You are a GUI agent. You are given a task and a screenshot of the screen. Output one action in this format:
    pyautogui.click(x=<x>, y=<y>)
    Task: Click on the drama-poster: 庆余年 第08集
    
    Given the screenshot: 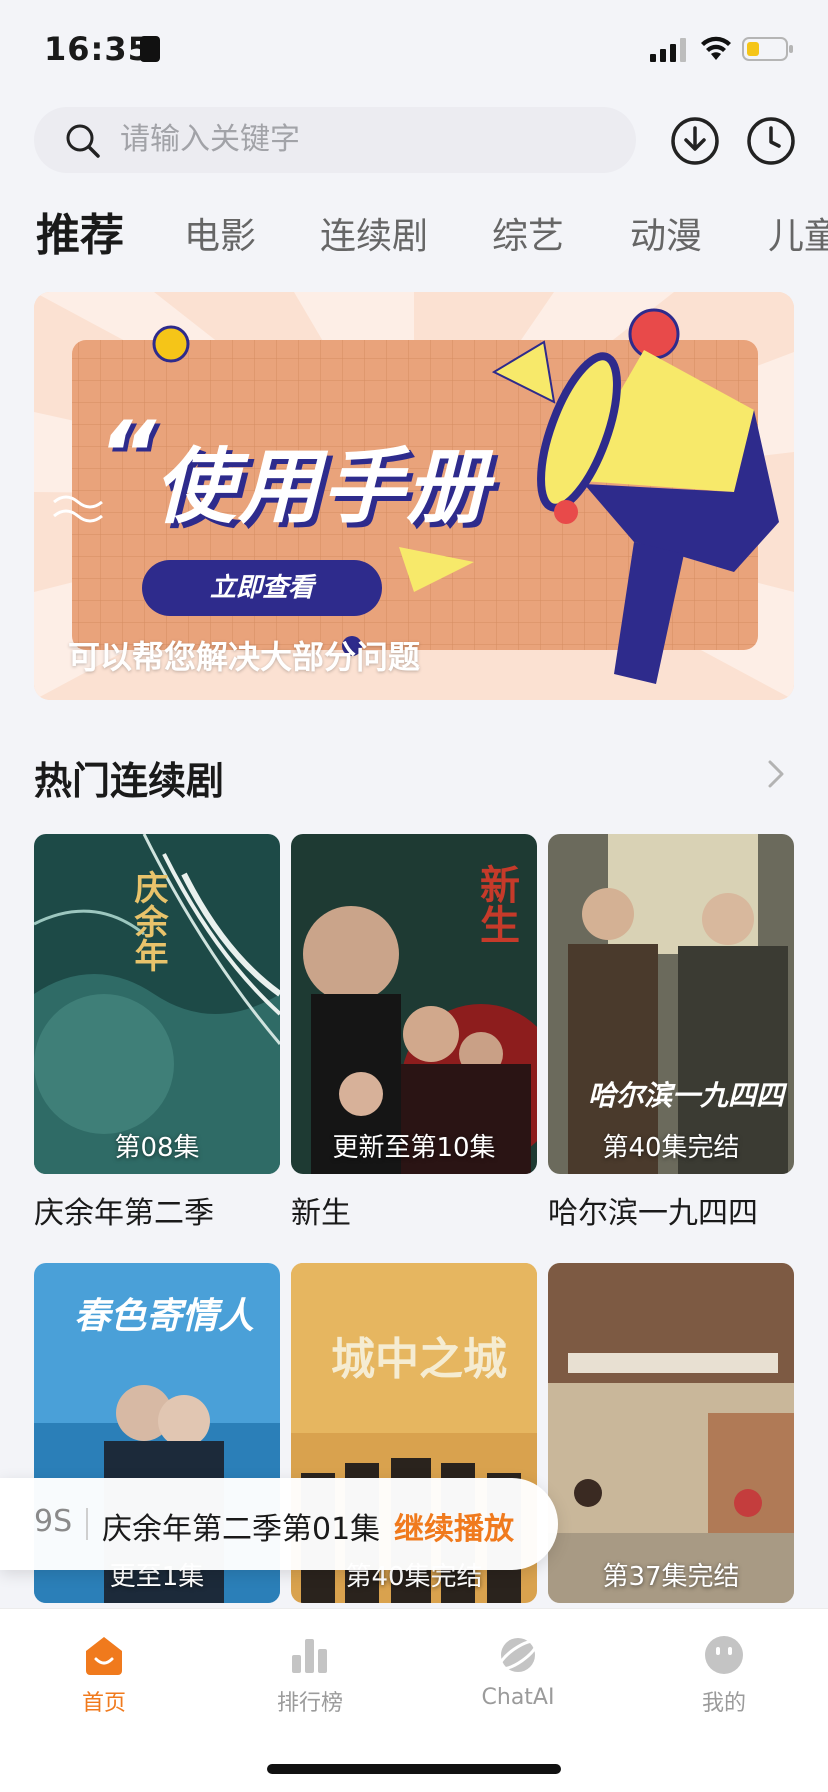 What is the action you would take?
    pyautogui.click(x=157, y=1004)
    